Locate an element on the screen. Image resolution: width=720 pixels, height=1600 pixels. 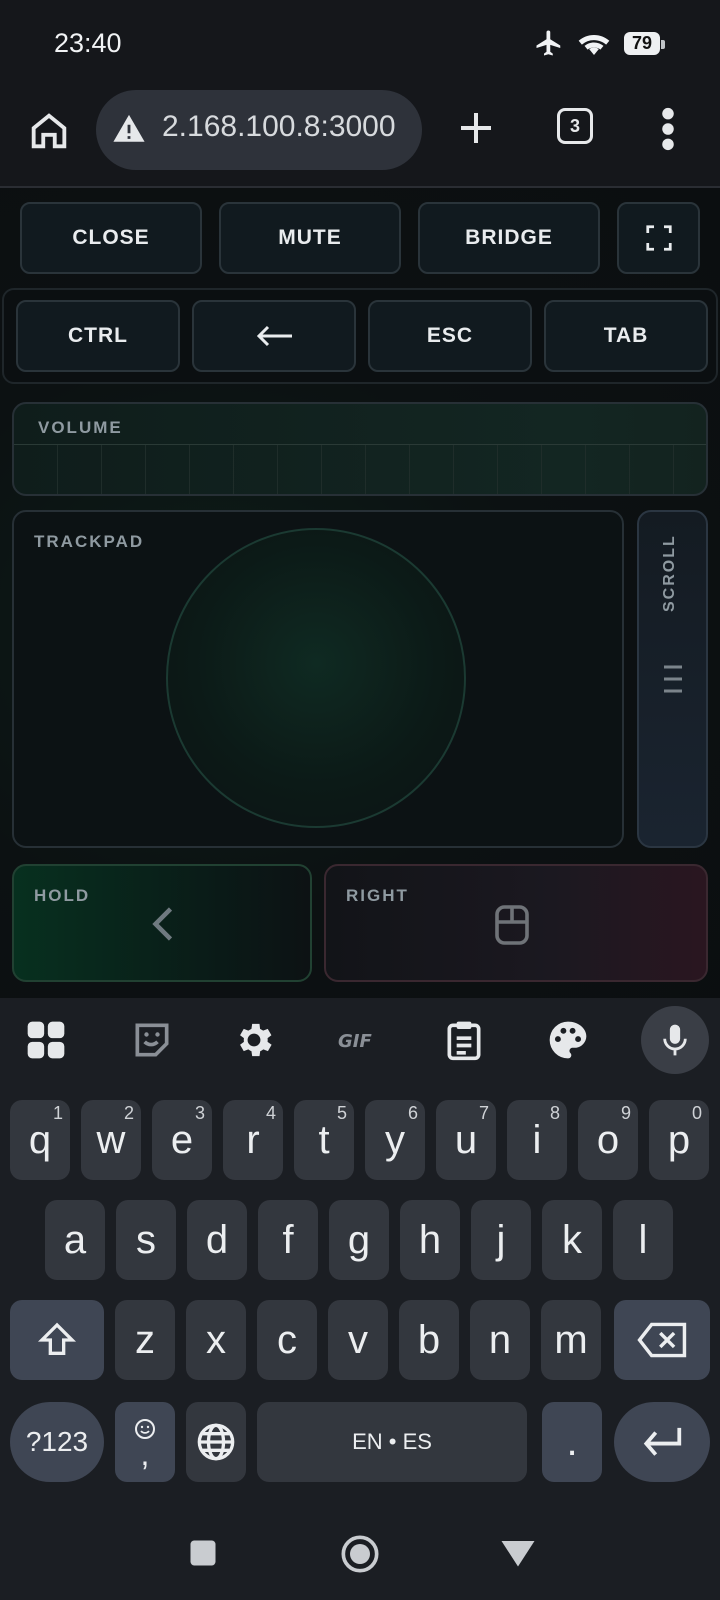
drag-handle-icon is located at coordinates (673, 679).